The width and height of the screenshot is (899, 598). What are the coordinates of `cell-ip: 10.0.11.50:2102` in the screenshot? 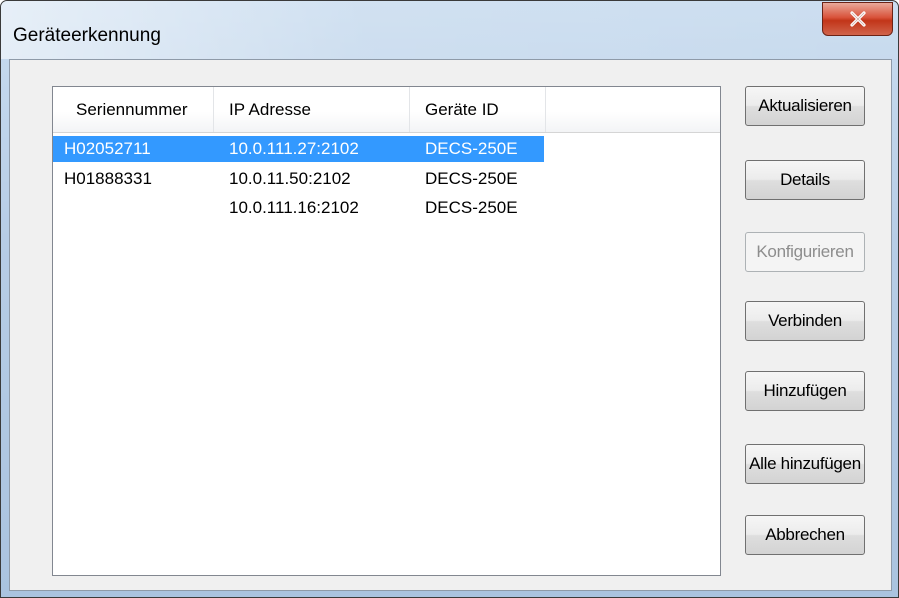 It's located at (290, 178).